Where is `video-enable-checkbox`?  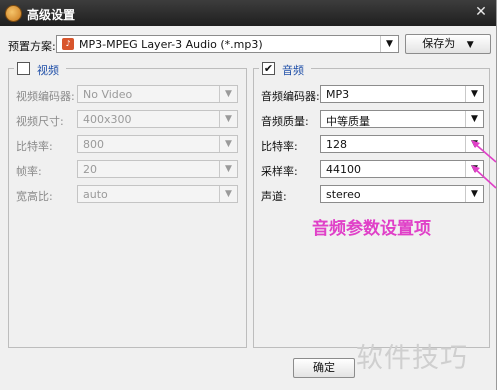 video-enable-checkbox is located at coordinates (23, 68).